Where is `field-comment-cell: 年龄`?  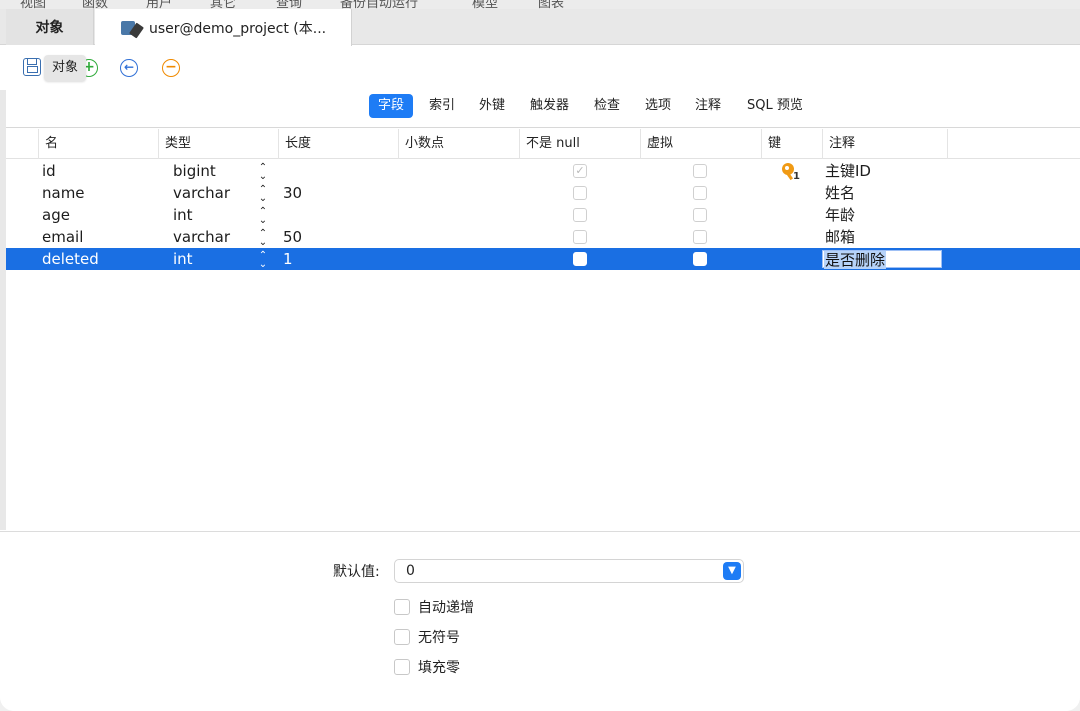 field-comment-cell: 年龄 is located at coordinates (840, 215).